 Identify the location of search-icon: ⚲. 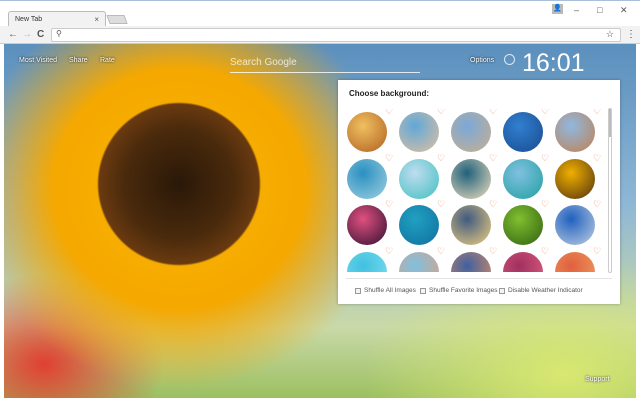
(59, 33).